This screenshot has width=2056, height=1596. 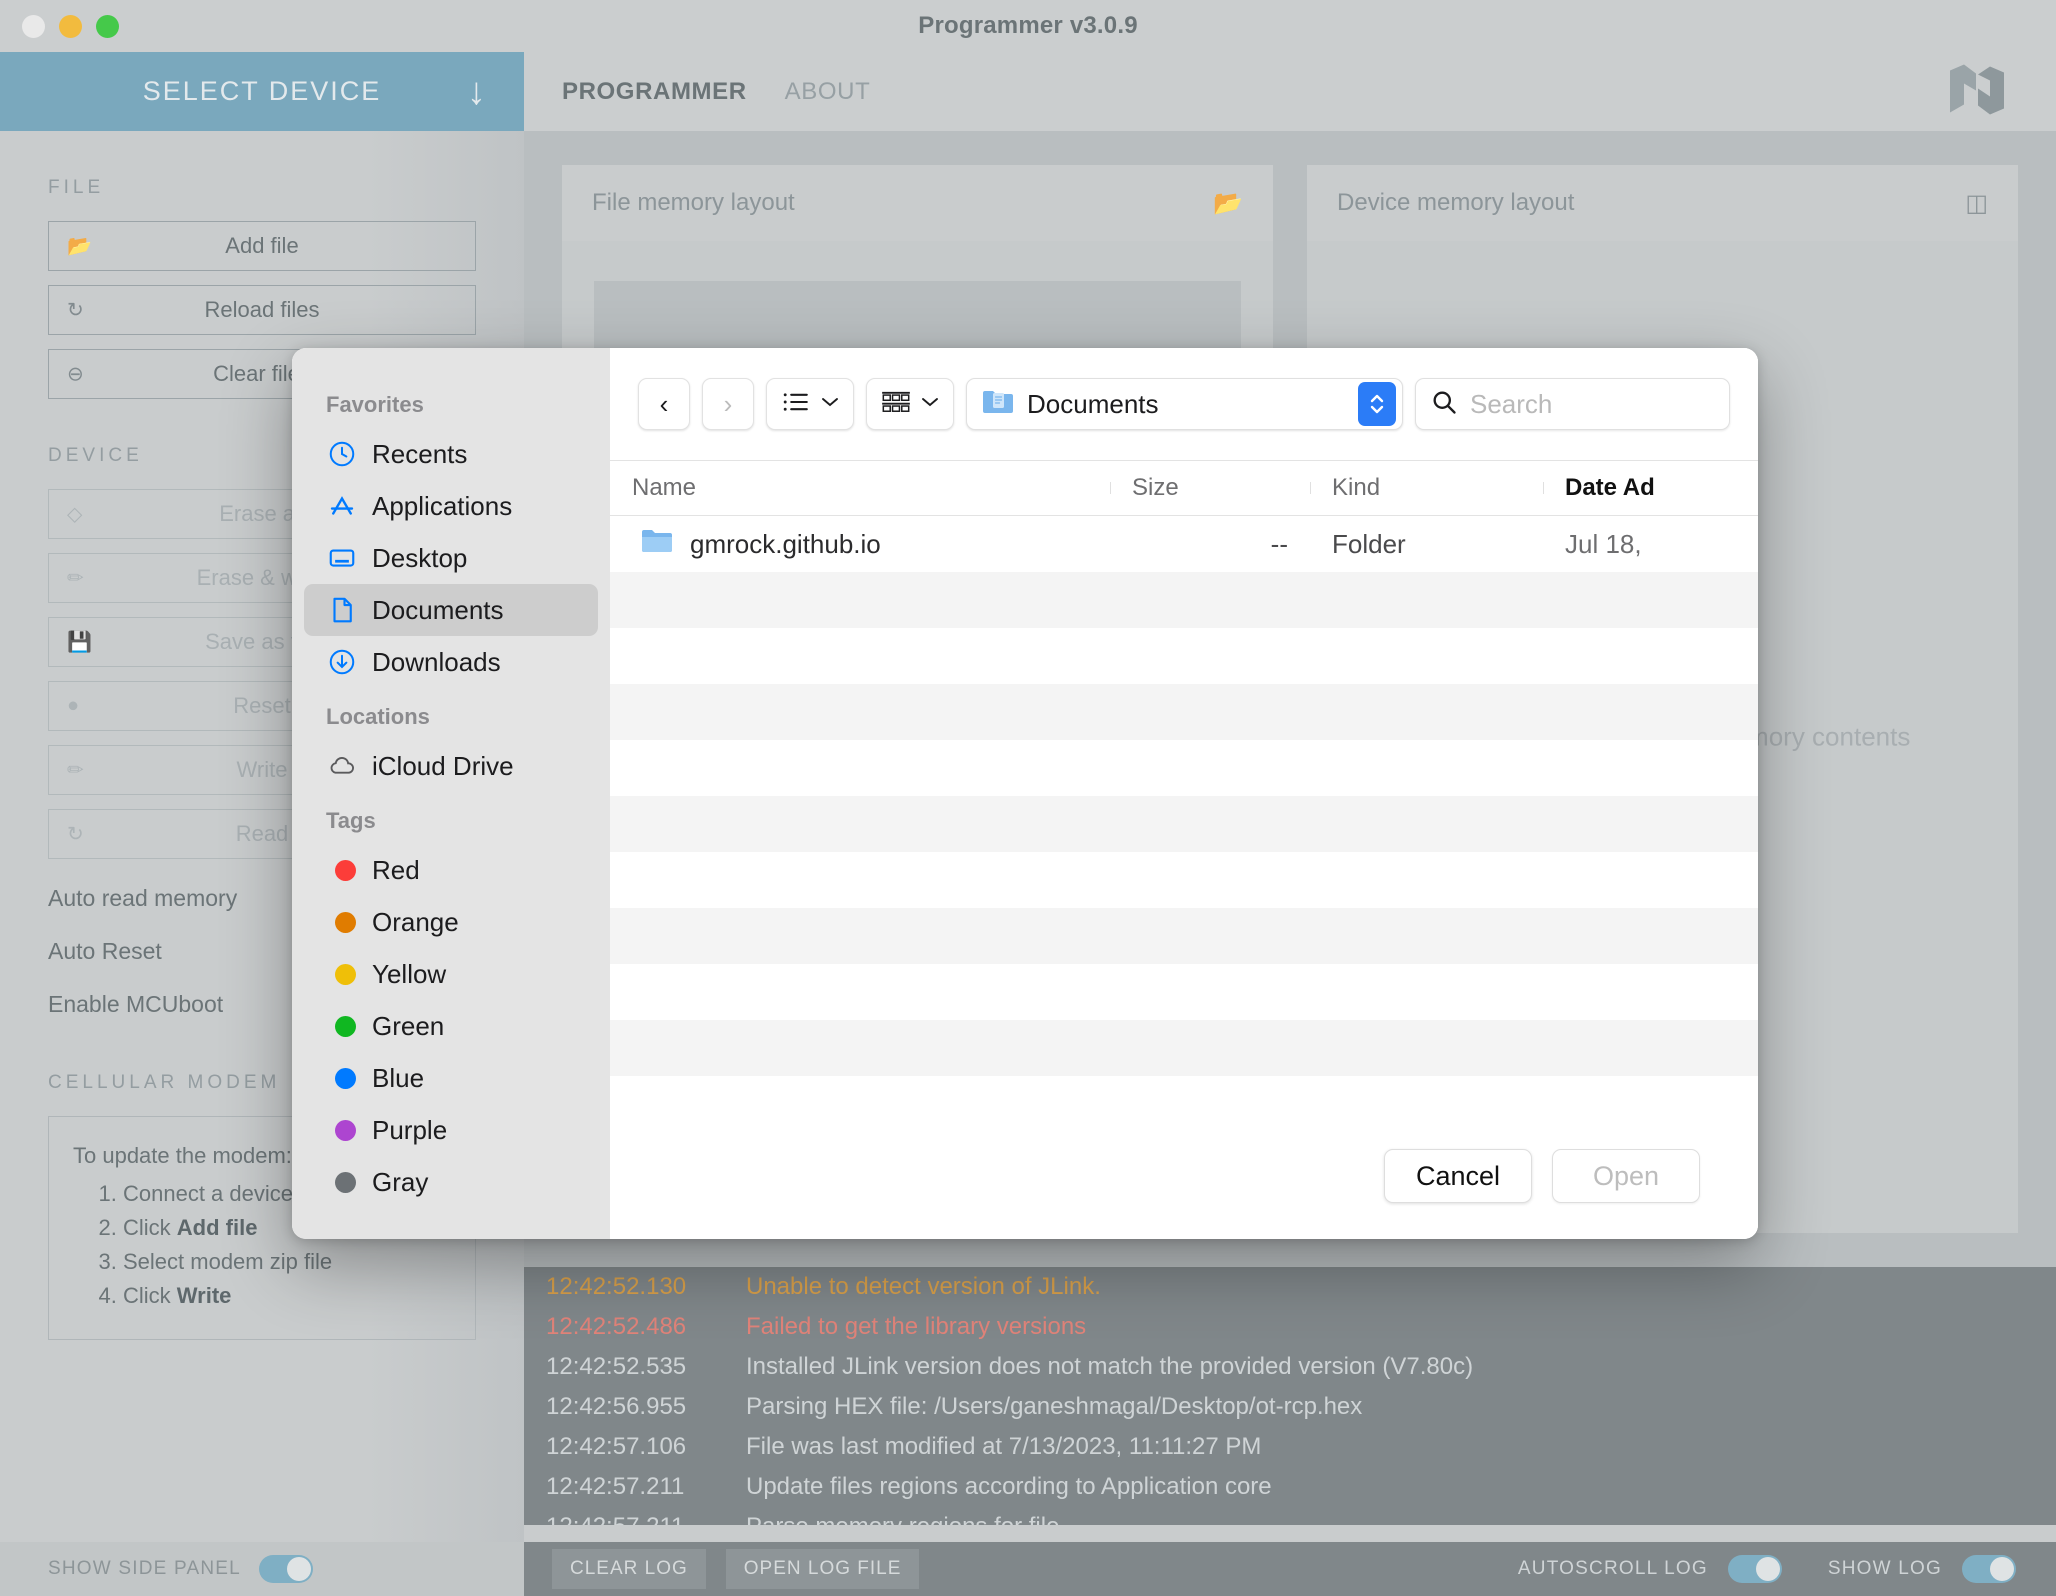 What do you see at coordinates (262, 246) in the screenshot?
I see `add-file-button: 📂 Add file` at bounding box center [262, 246].